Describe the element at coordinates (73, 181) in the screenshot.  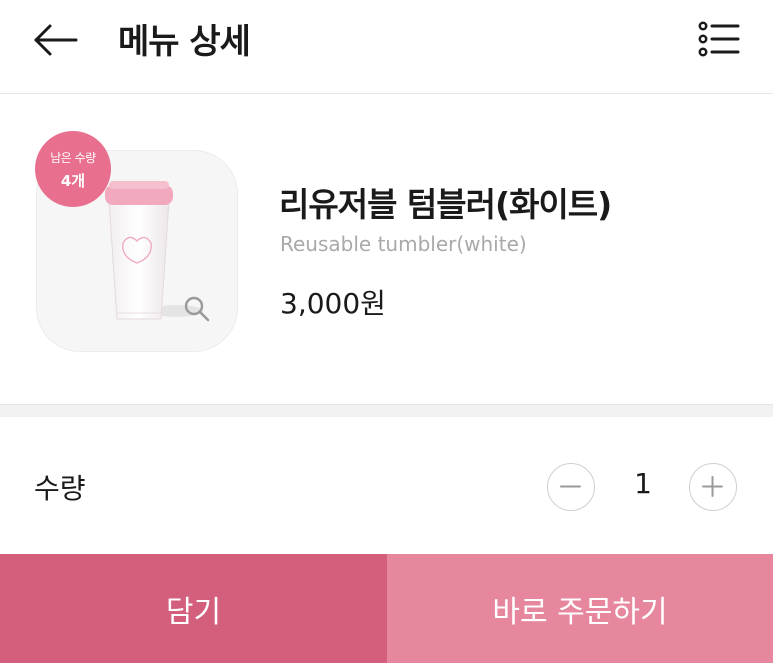
I see `stock-count: 4개` at that location.